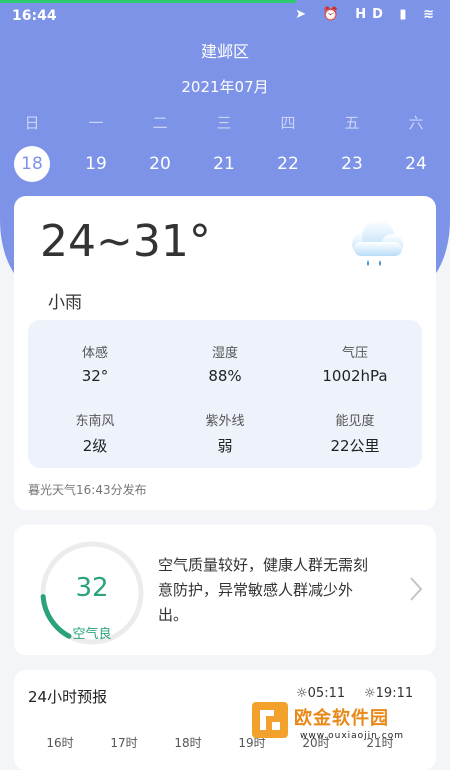 Image resolution: width=450 pixels, height=770 pixels. I want to click on cloud-rain-icon, so click(377, 243).